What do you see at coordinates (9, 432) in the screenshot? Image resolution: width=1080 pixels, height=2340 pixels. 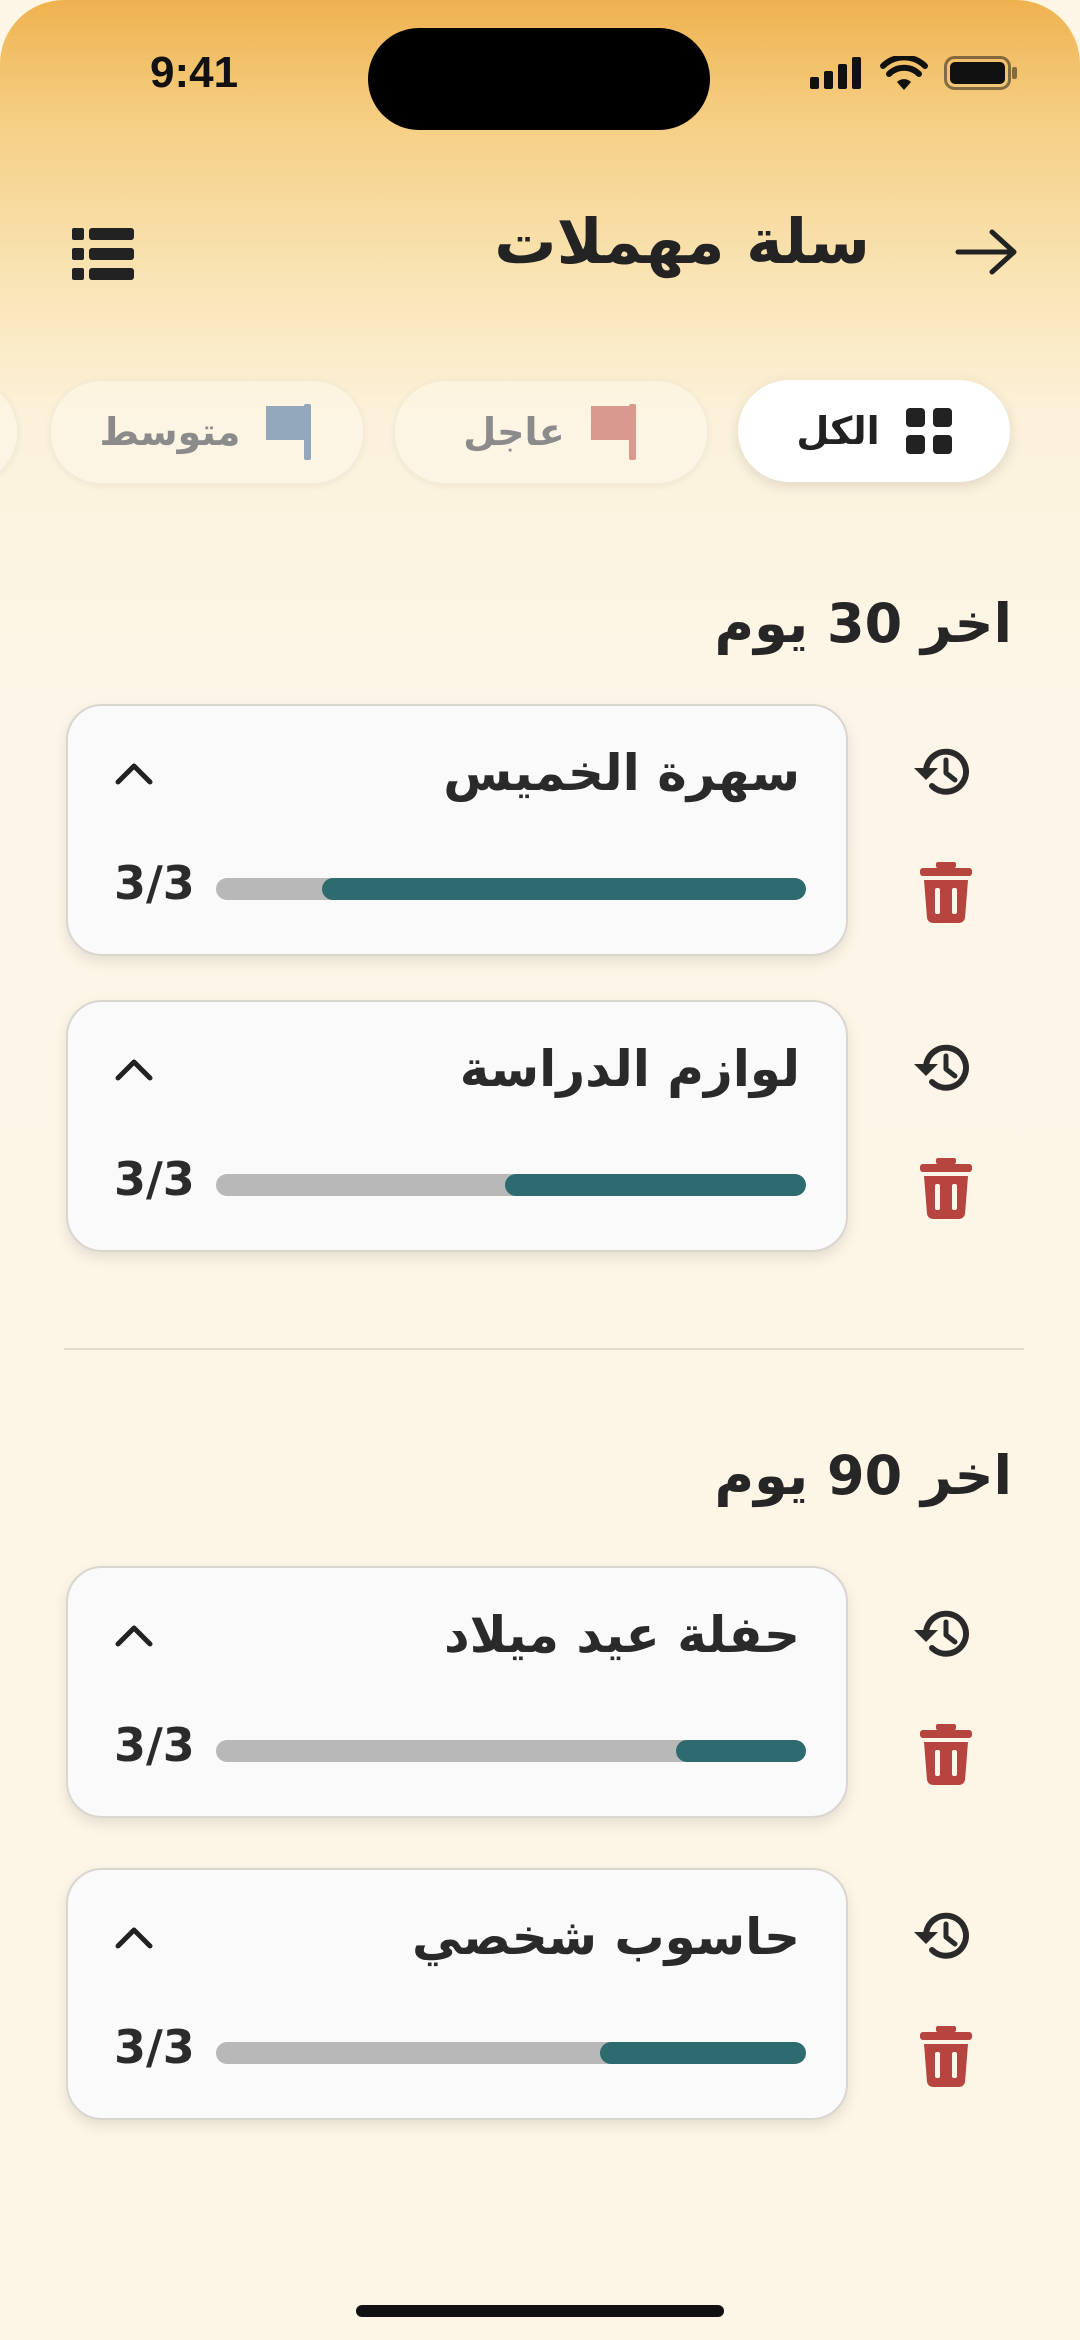 I see `filter-chip-partial` at bounding box center [9, 432].